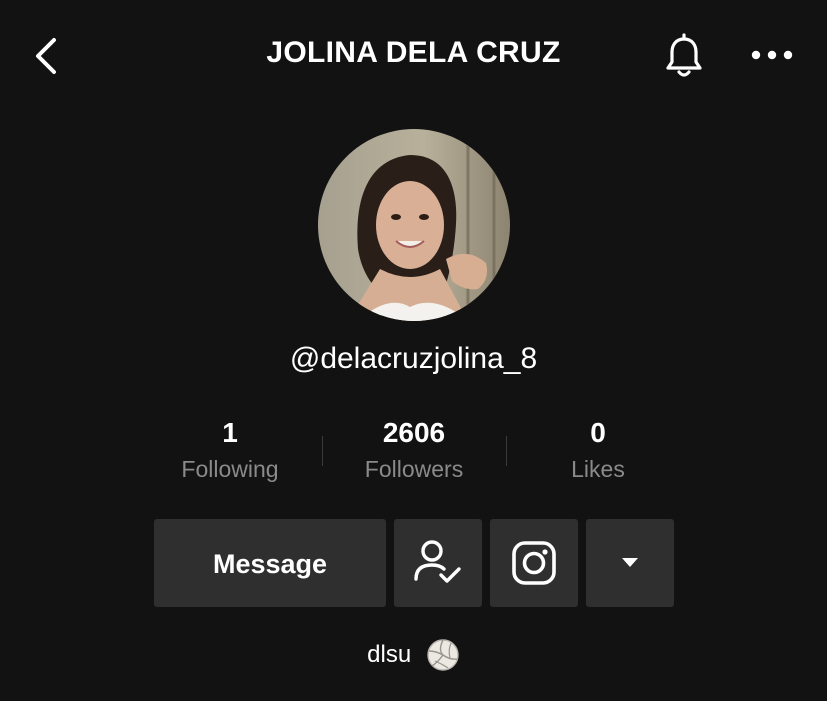 The height and width of the screenshot is (701, 827). I want to click on more-options-button, so click(772, 55).